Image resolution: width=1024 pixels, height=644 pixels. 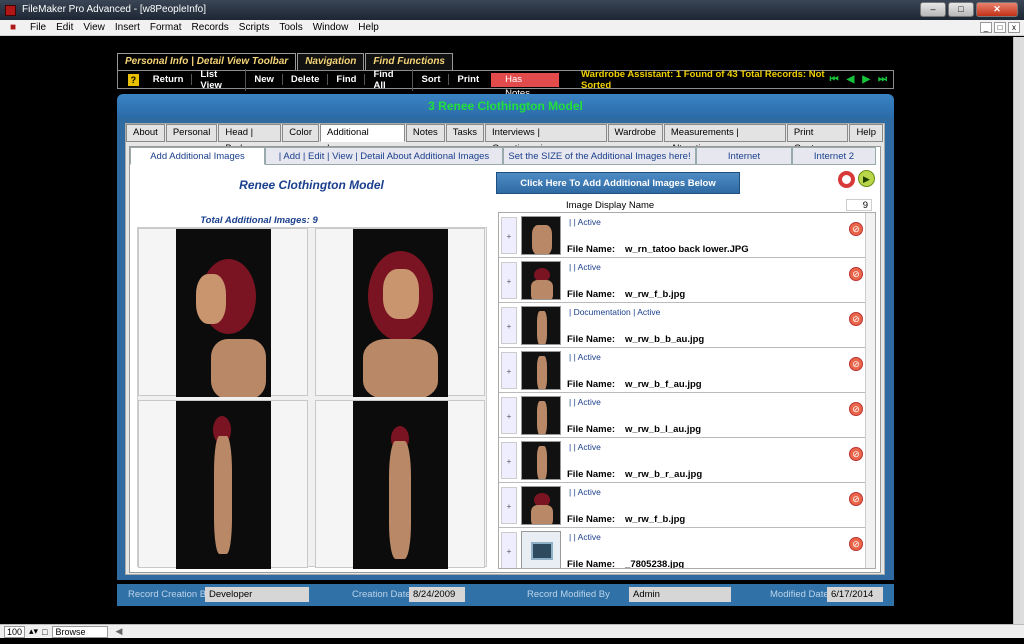 What do you see at coordinates (94, 27) in the screenshot?
I see `menu-view: View` at bounding box center [94, 27].